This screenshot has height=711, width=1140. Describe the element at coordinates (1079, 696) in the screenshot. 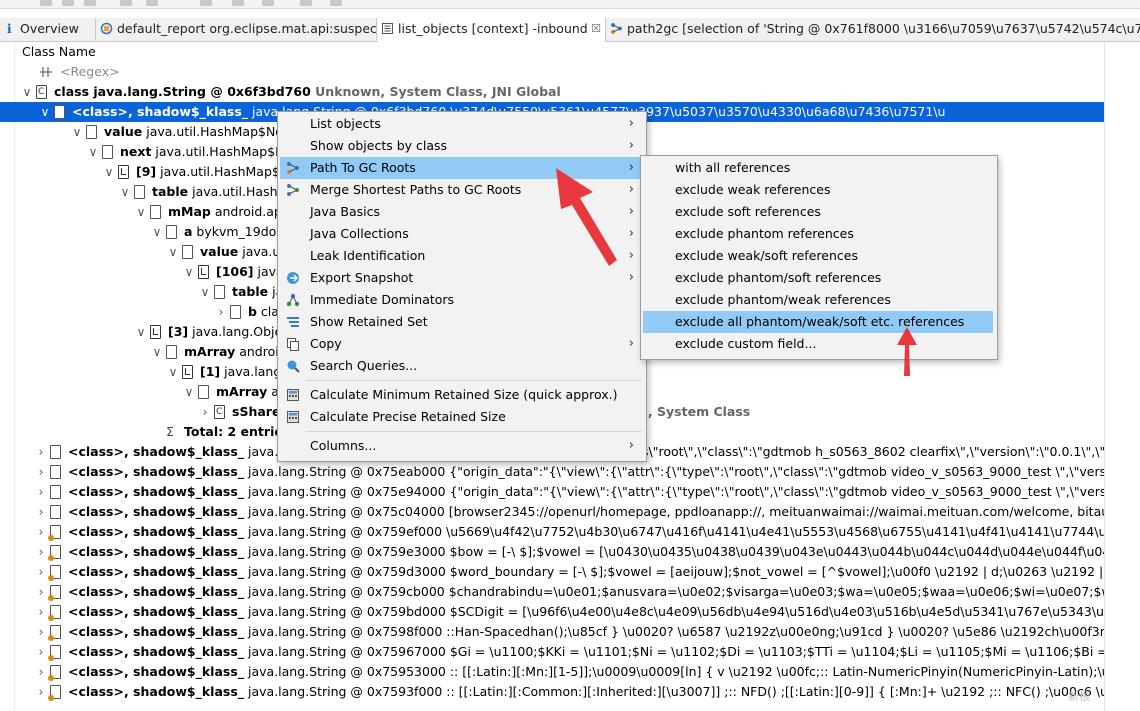

I see `watermark-text: 新根` at that location.